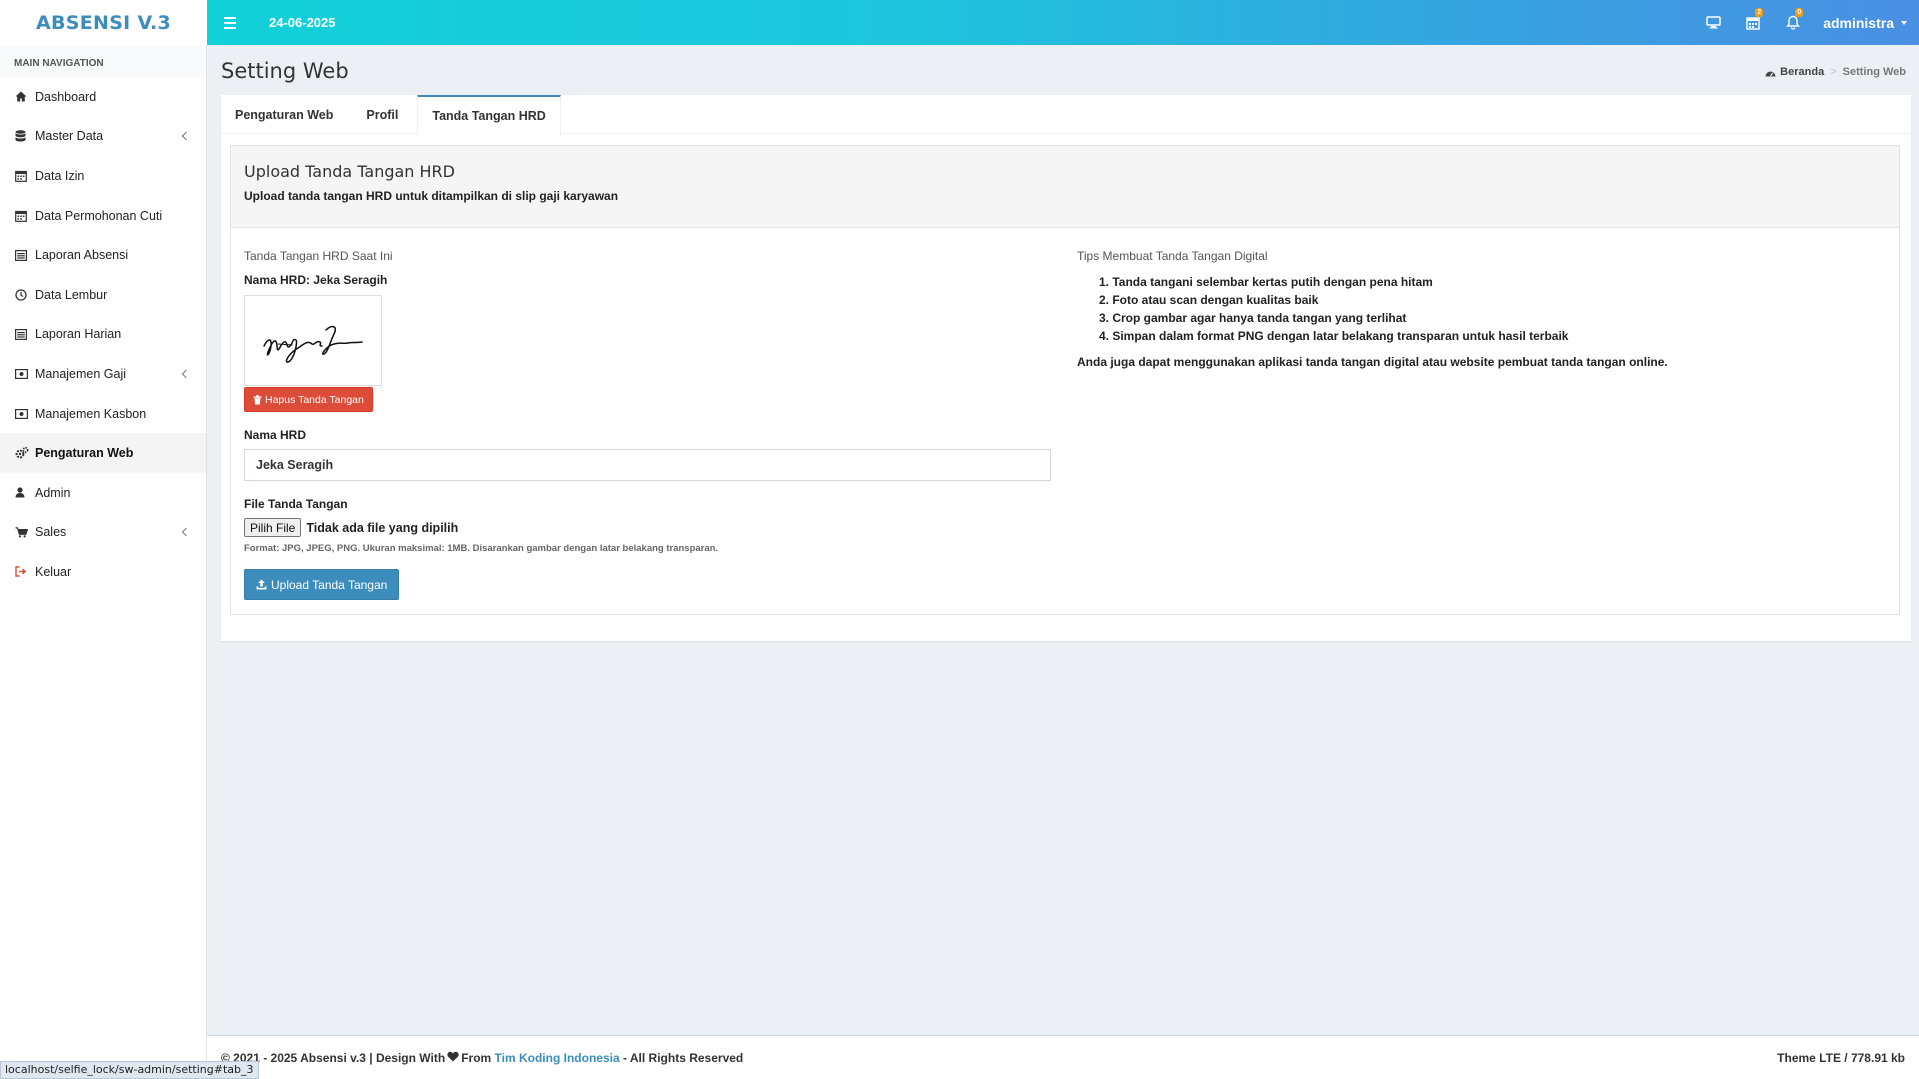  What do you see at coordinates (25, 572) in the screenshot?
I see `sign-out-icon` at bounding box center [25, 572].